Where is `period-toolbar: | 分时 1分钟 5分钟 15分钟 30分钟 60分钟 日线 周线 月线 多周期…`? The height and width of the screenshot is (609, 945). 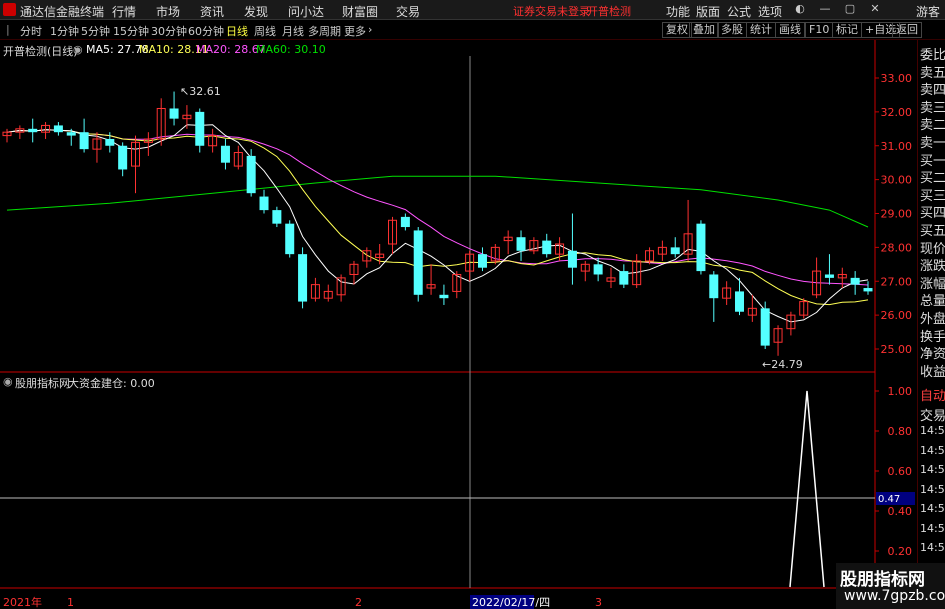
period-toolbar: | 分时 1分钟 5分钟 15分钟 30分钟 60分钟 日线 周线 月线 多周期… is located at coordinates (472, 30).